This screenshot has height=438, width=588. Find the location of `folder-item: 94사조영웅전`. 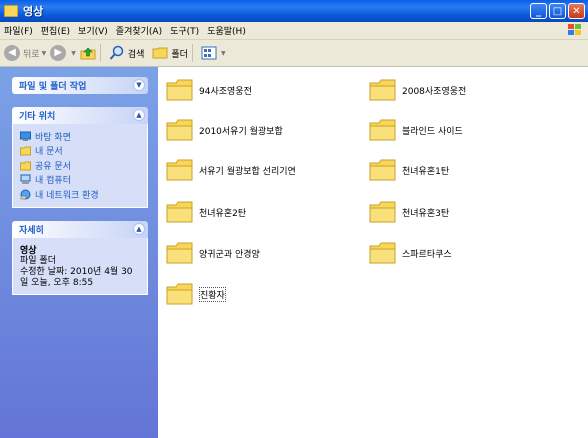

folder-item: 94사조영웅전 is located at coordinates (209, 90).